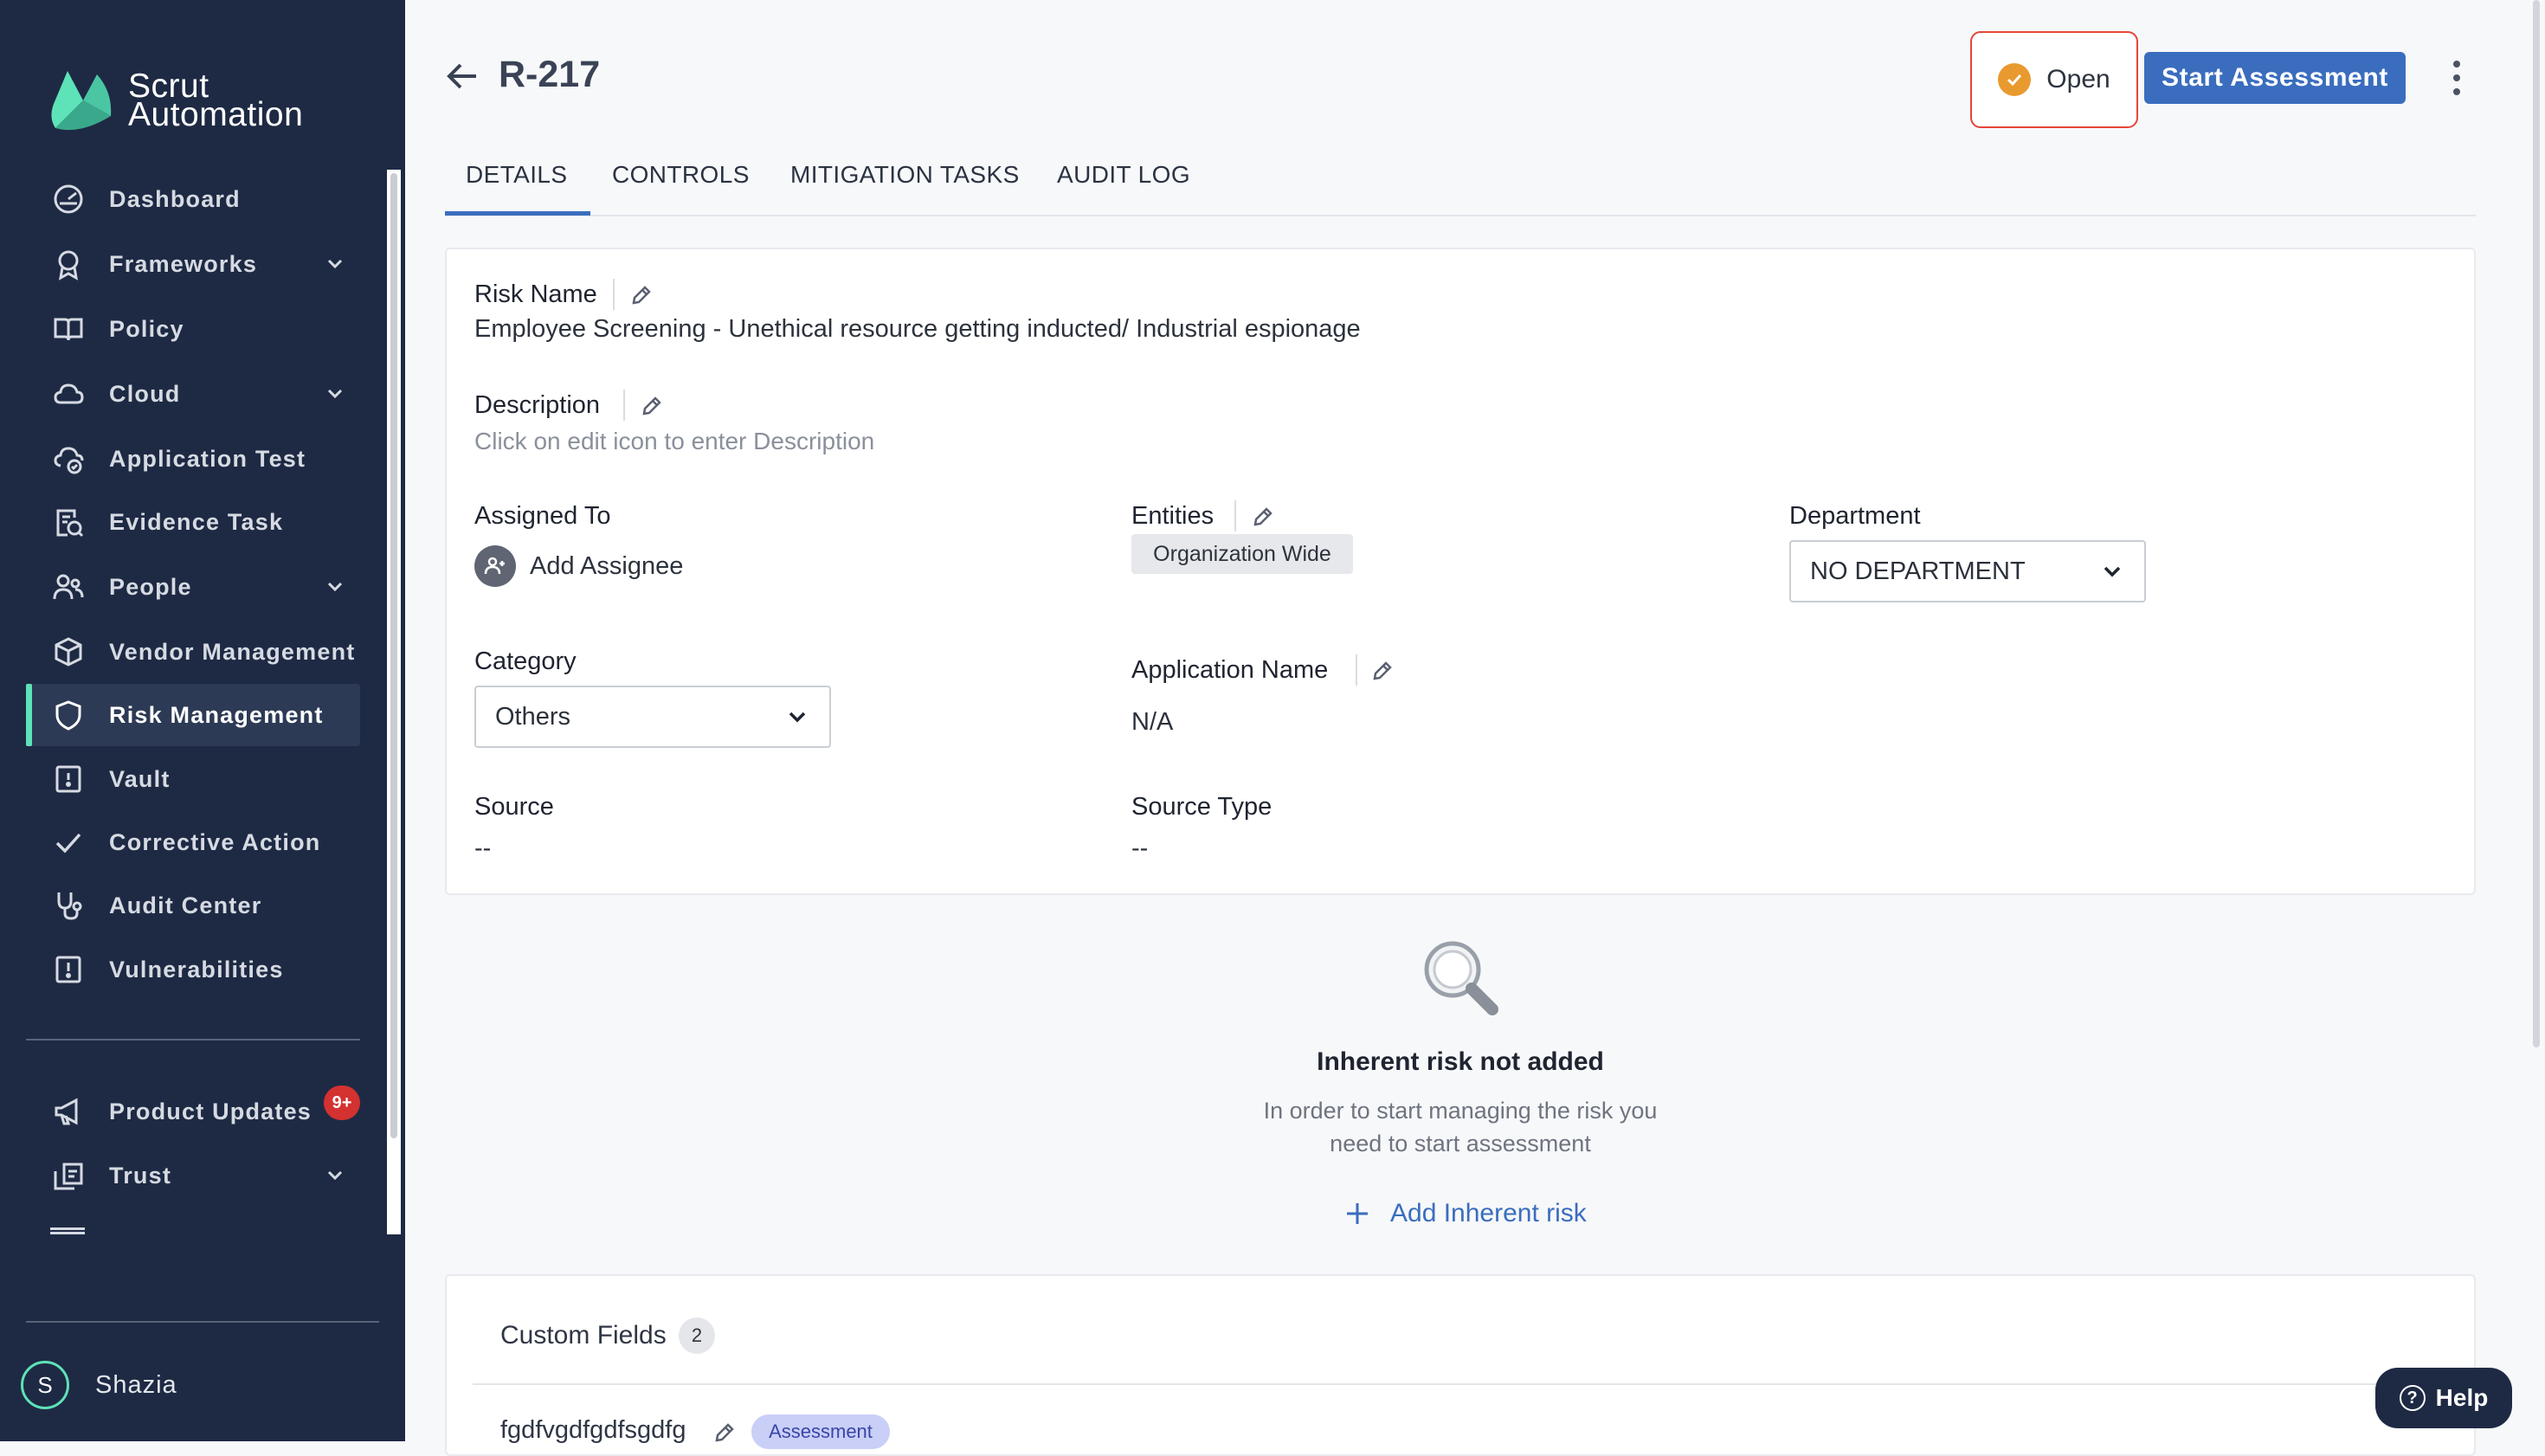 This screenshot has width=2545, height=1456. I want to click on more-options-icon, so click(2456, 77).